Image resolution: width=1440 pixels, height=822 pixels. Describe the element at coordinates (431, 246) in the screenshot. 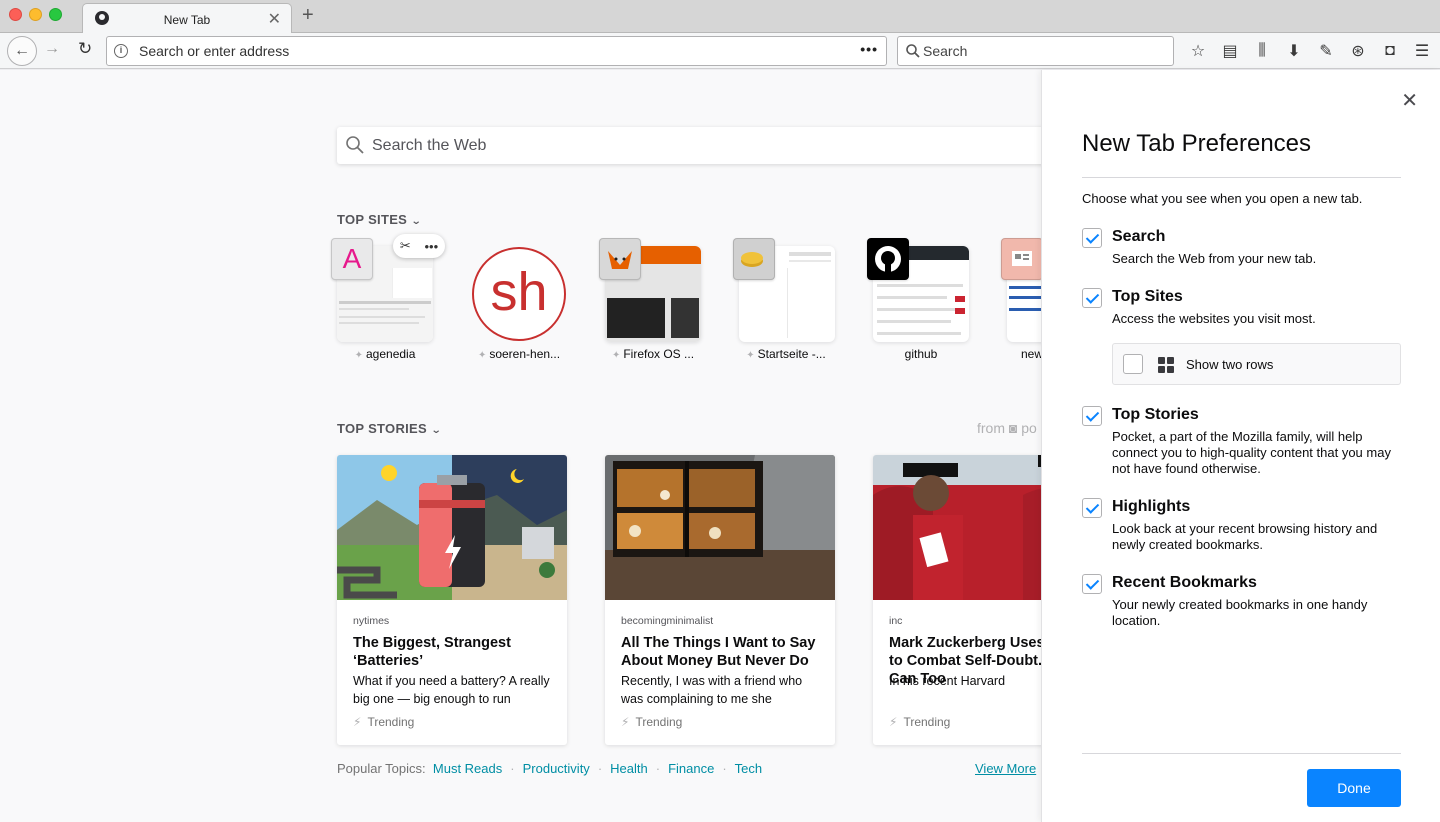

I see `more-options-icon: •••` at that location.